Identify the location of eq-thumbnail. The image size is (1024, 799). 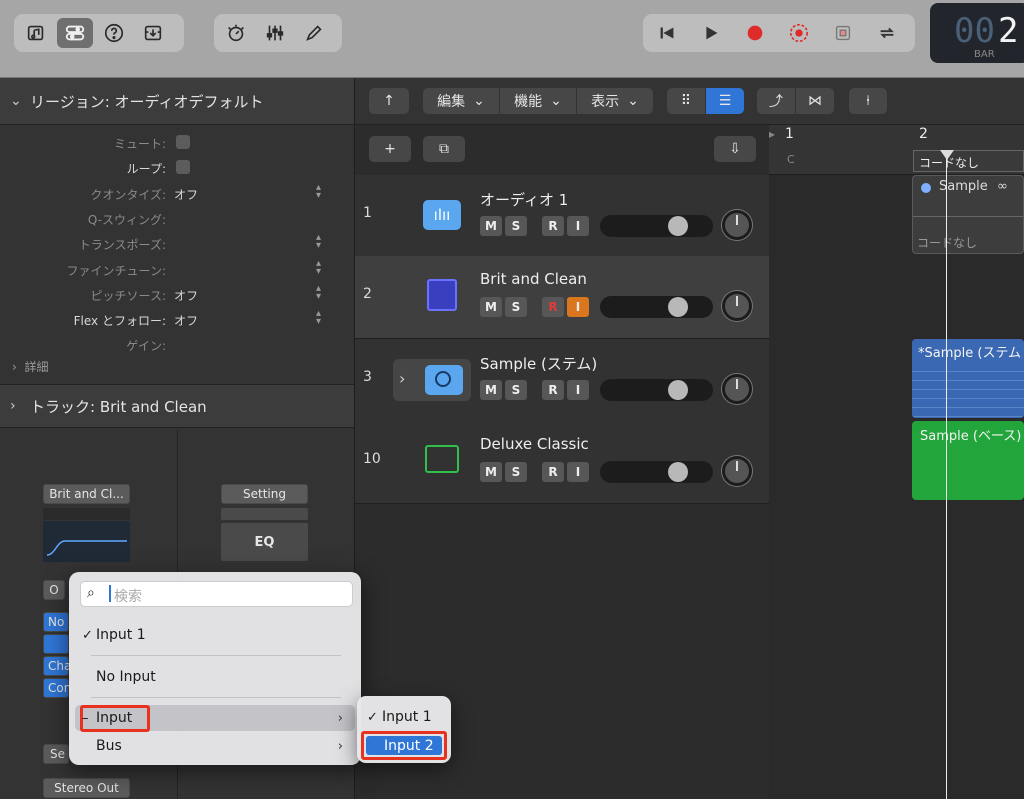
(86, 541).